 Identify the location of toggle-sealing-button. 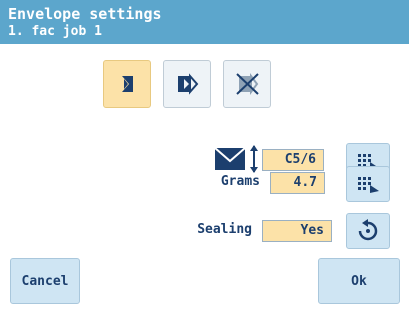
(368, 231).